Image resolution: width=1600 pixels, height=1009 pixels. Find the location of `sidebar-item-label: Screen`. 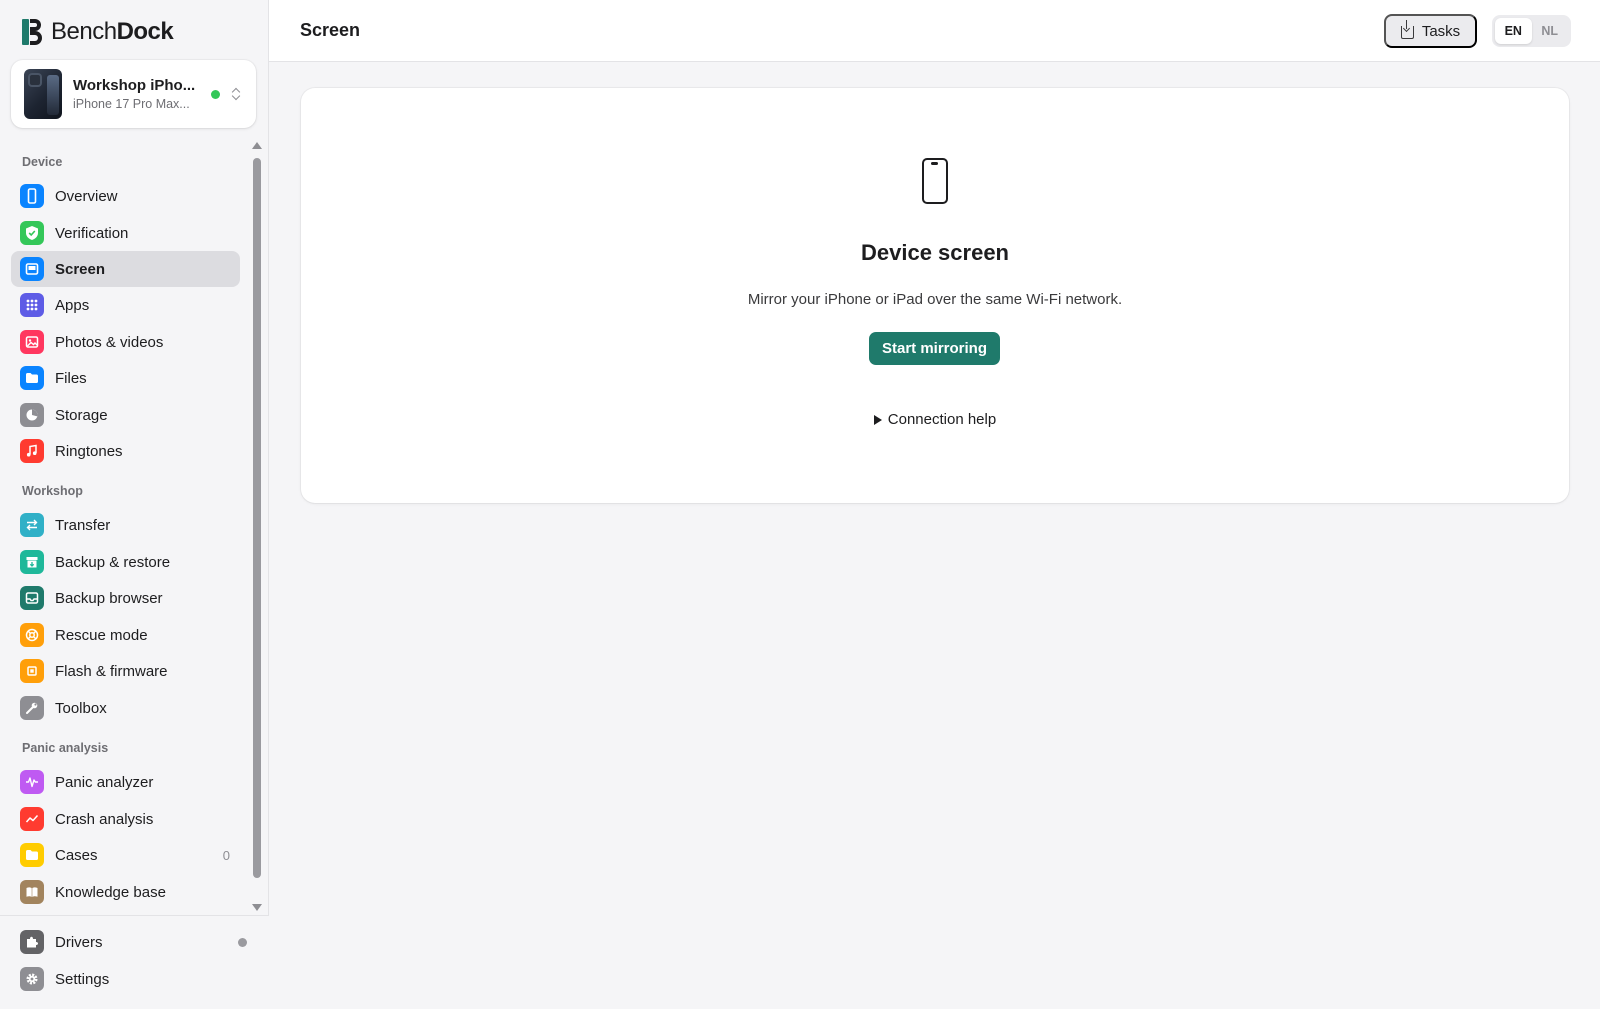

sidebar-item-label: Screen is located at coordinates (80, 269).